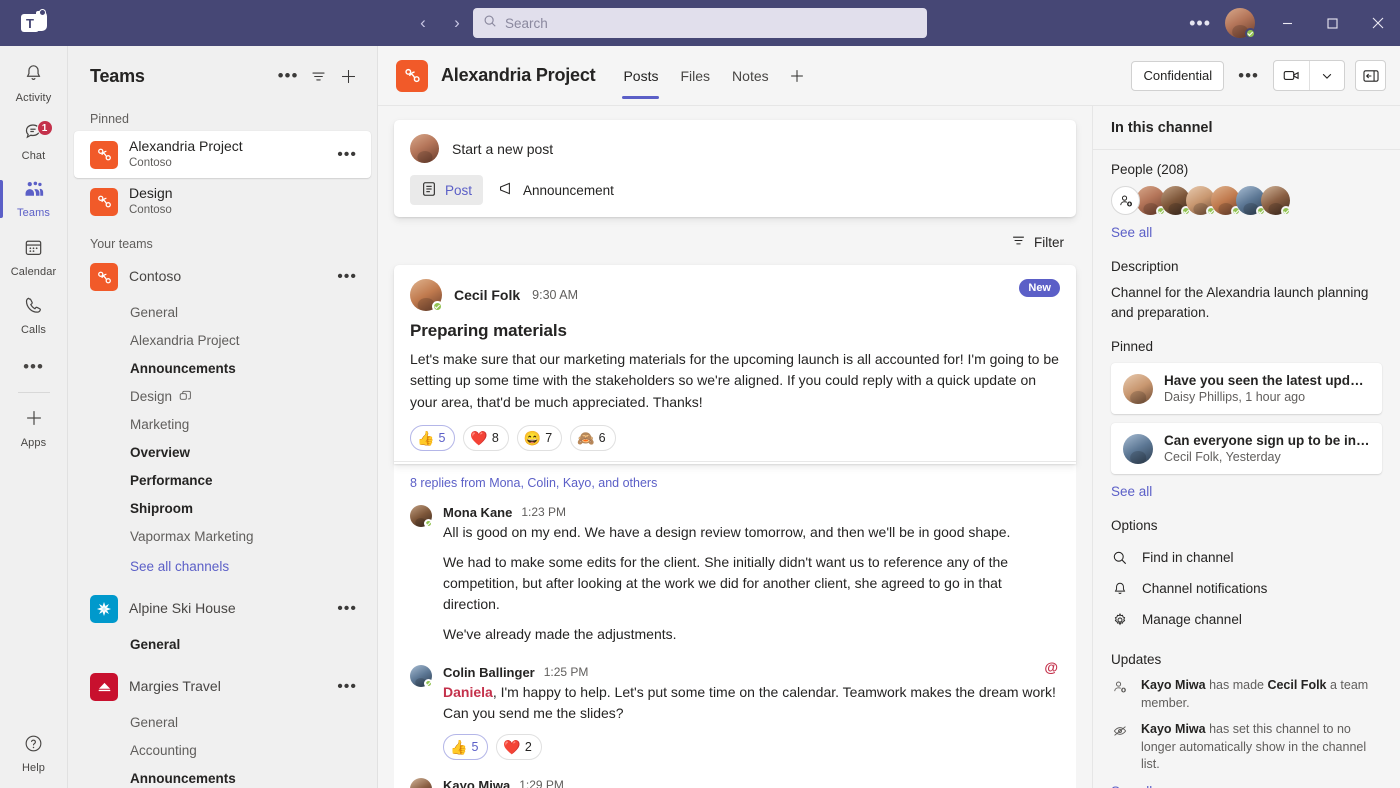 The height and width of the screenshot is (788, 1400). What do you see at coordinates (222, 776) in the screenshot?
I see `channel-announcements-margies: Announcements` at bounding box center [222, 776].